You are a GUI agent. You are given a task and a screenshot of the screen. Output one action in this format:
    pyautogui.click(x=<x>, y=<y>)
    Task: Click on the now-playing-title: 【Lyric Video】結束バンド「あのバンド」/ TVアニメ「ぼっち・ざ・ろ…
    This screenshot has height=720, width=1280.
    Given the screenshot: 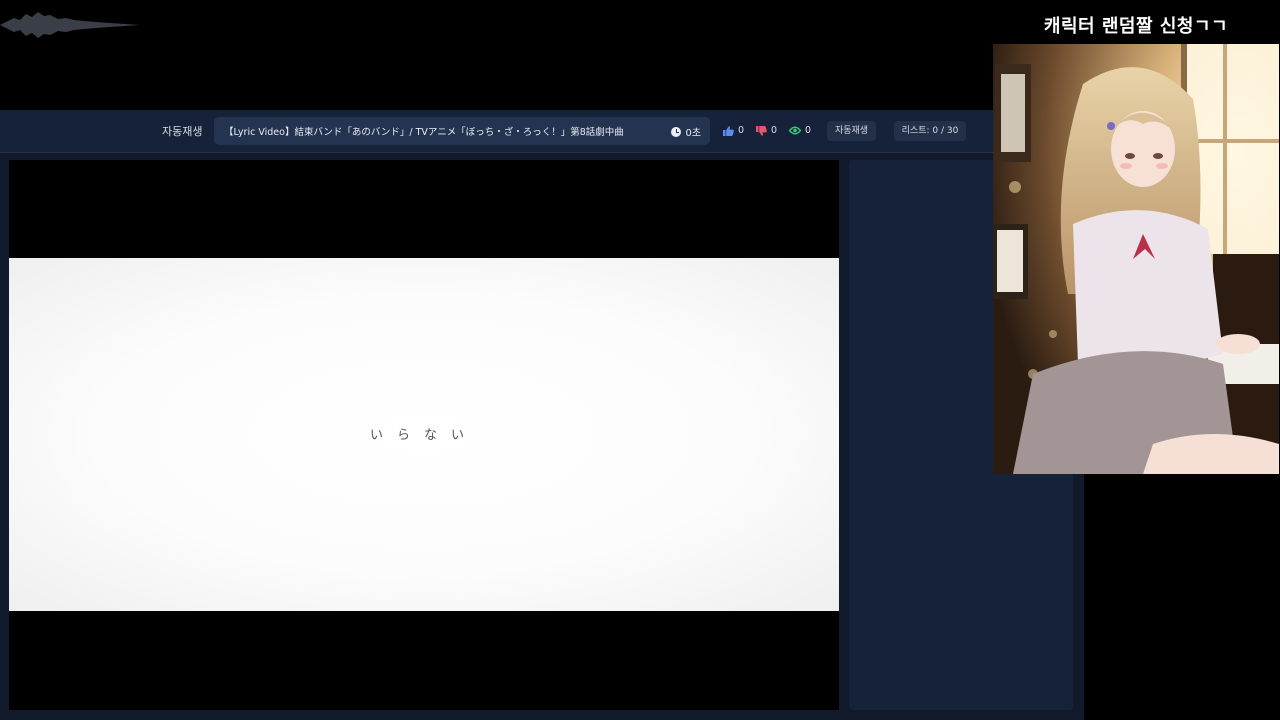 What is the action you would take?
    pyautogui.click(x=424, y=132)
    